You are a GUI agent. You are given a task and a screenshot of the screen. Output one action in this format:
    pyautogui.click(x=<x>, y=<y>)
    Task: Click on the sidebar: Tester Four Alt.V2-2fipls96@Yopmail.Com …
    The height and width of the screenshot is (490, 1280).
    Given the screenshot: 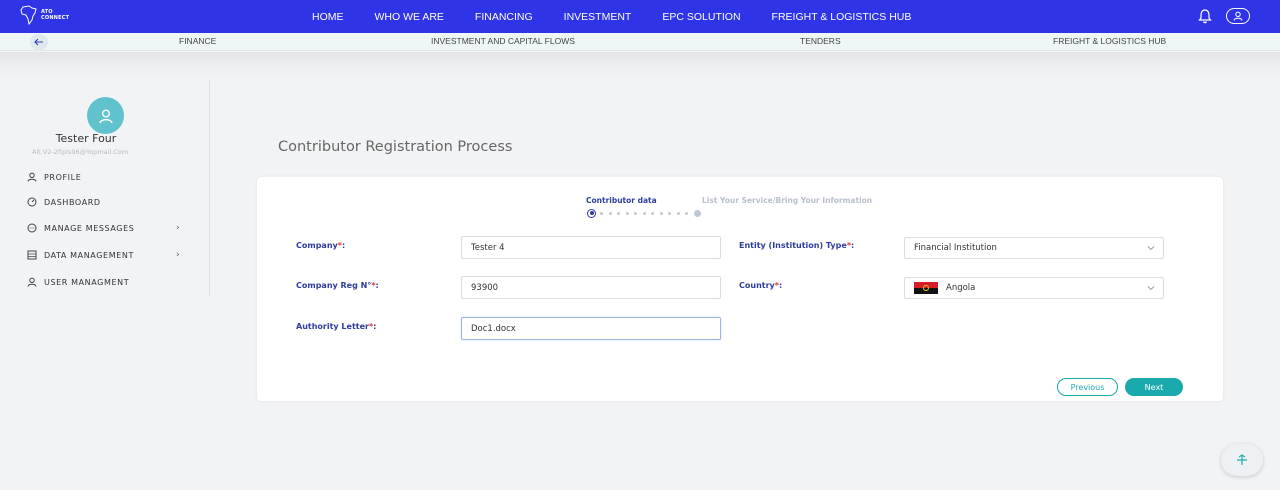 What is the action you would take?
    pyautogui.click(x=105, y=188)
    